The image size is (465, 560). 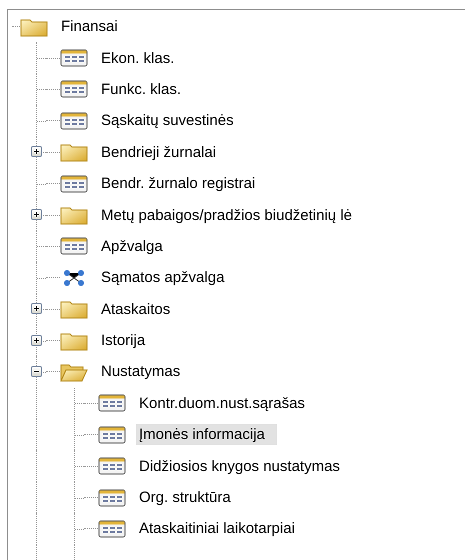 I want to click on tree-item: Finansai, so click(x=89, y=27).